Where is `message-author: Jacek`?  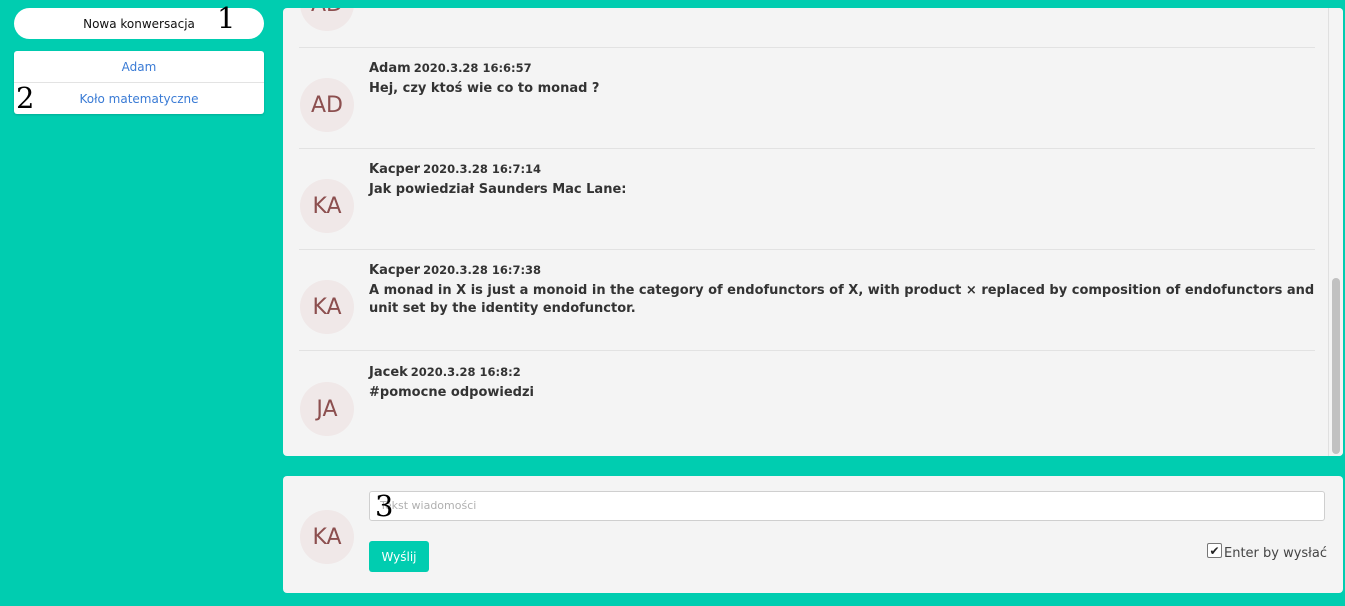
message-author: Jacek is located at coordinates (388, 372).